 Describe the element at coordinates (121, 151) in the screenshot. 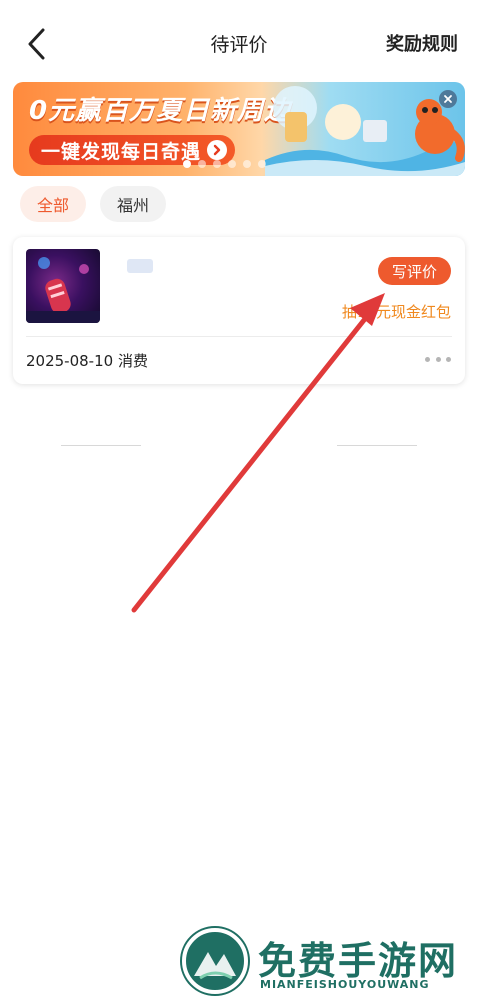

I see `banner-cta-label: 一键发现每日奇遇` at that location.